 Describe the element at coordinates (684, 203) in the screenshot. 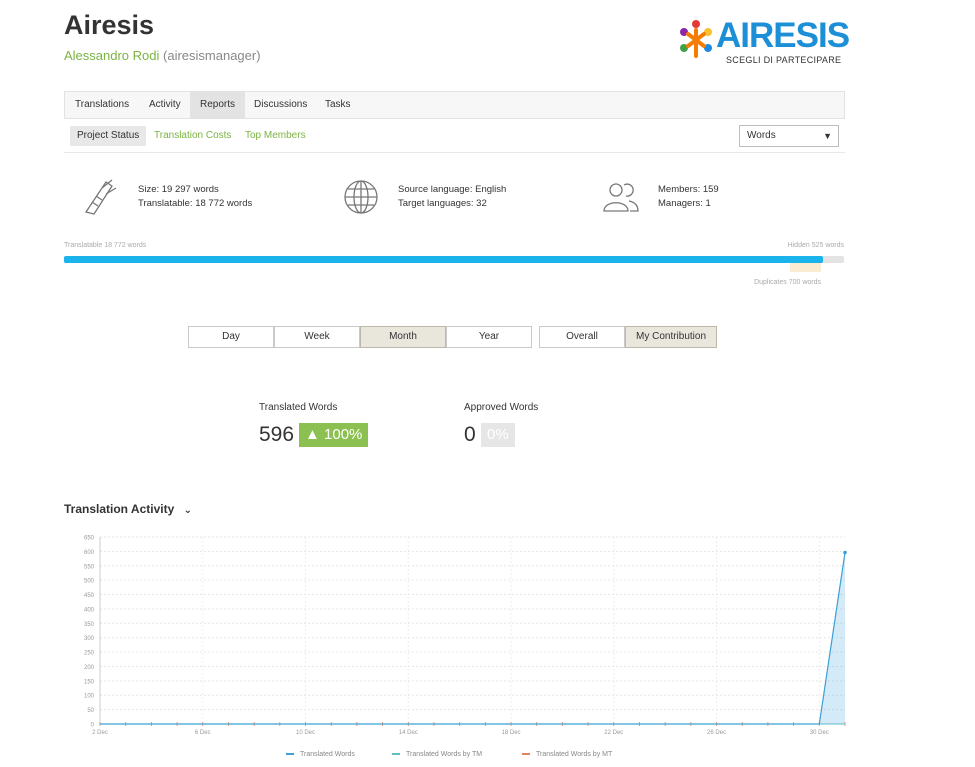

I see `managers-count: Managers: 1` at that location.